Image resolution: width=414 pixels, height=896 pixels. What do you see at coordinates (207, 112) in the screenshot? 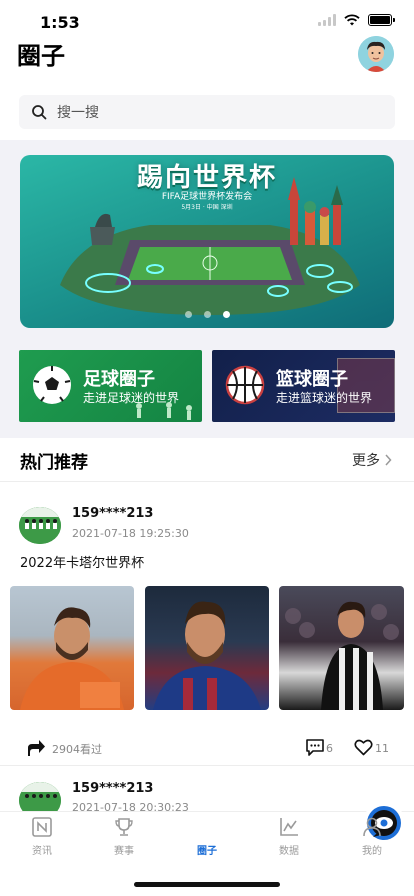
I see `search-input: 搜一搜` at bounding box center [207, 112].